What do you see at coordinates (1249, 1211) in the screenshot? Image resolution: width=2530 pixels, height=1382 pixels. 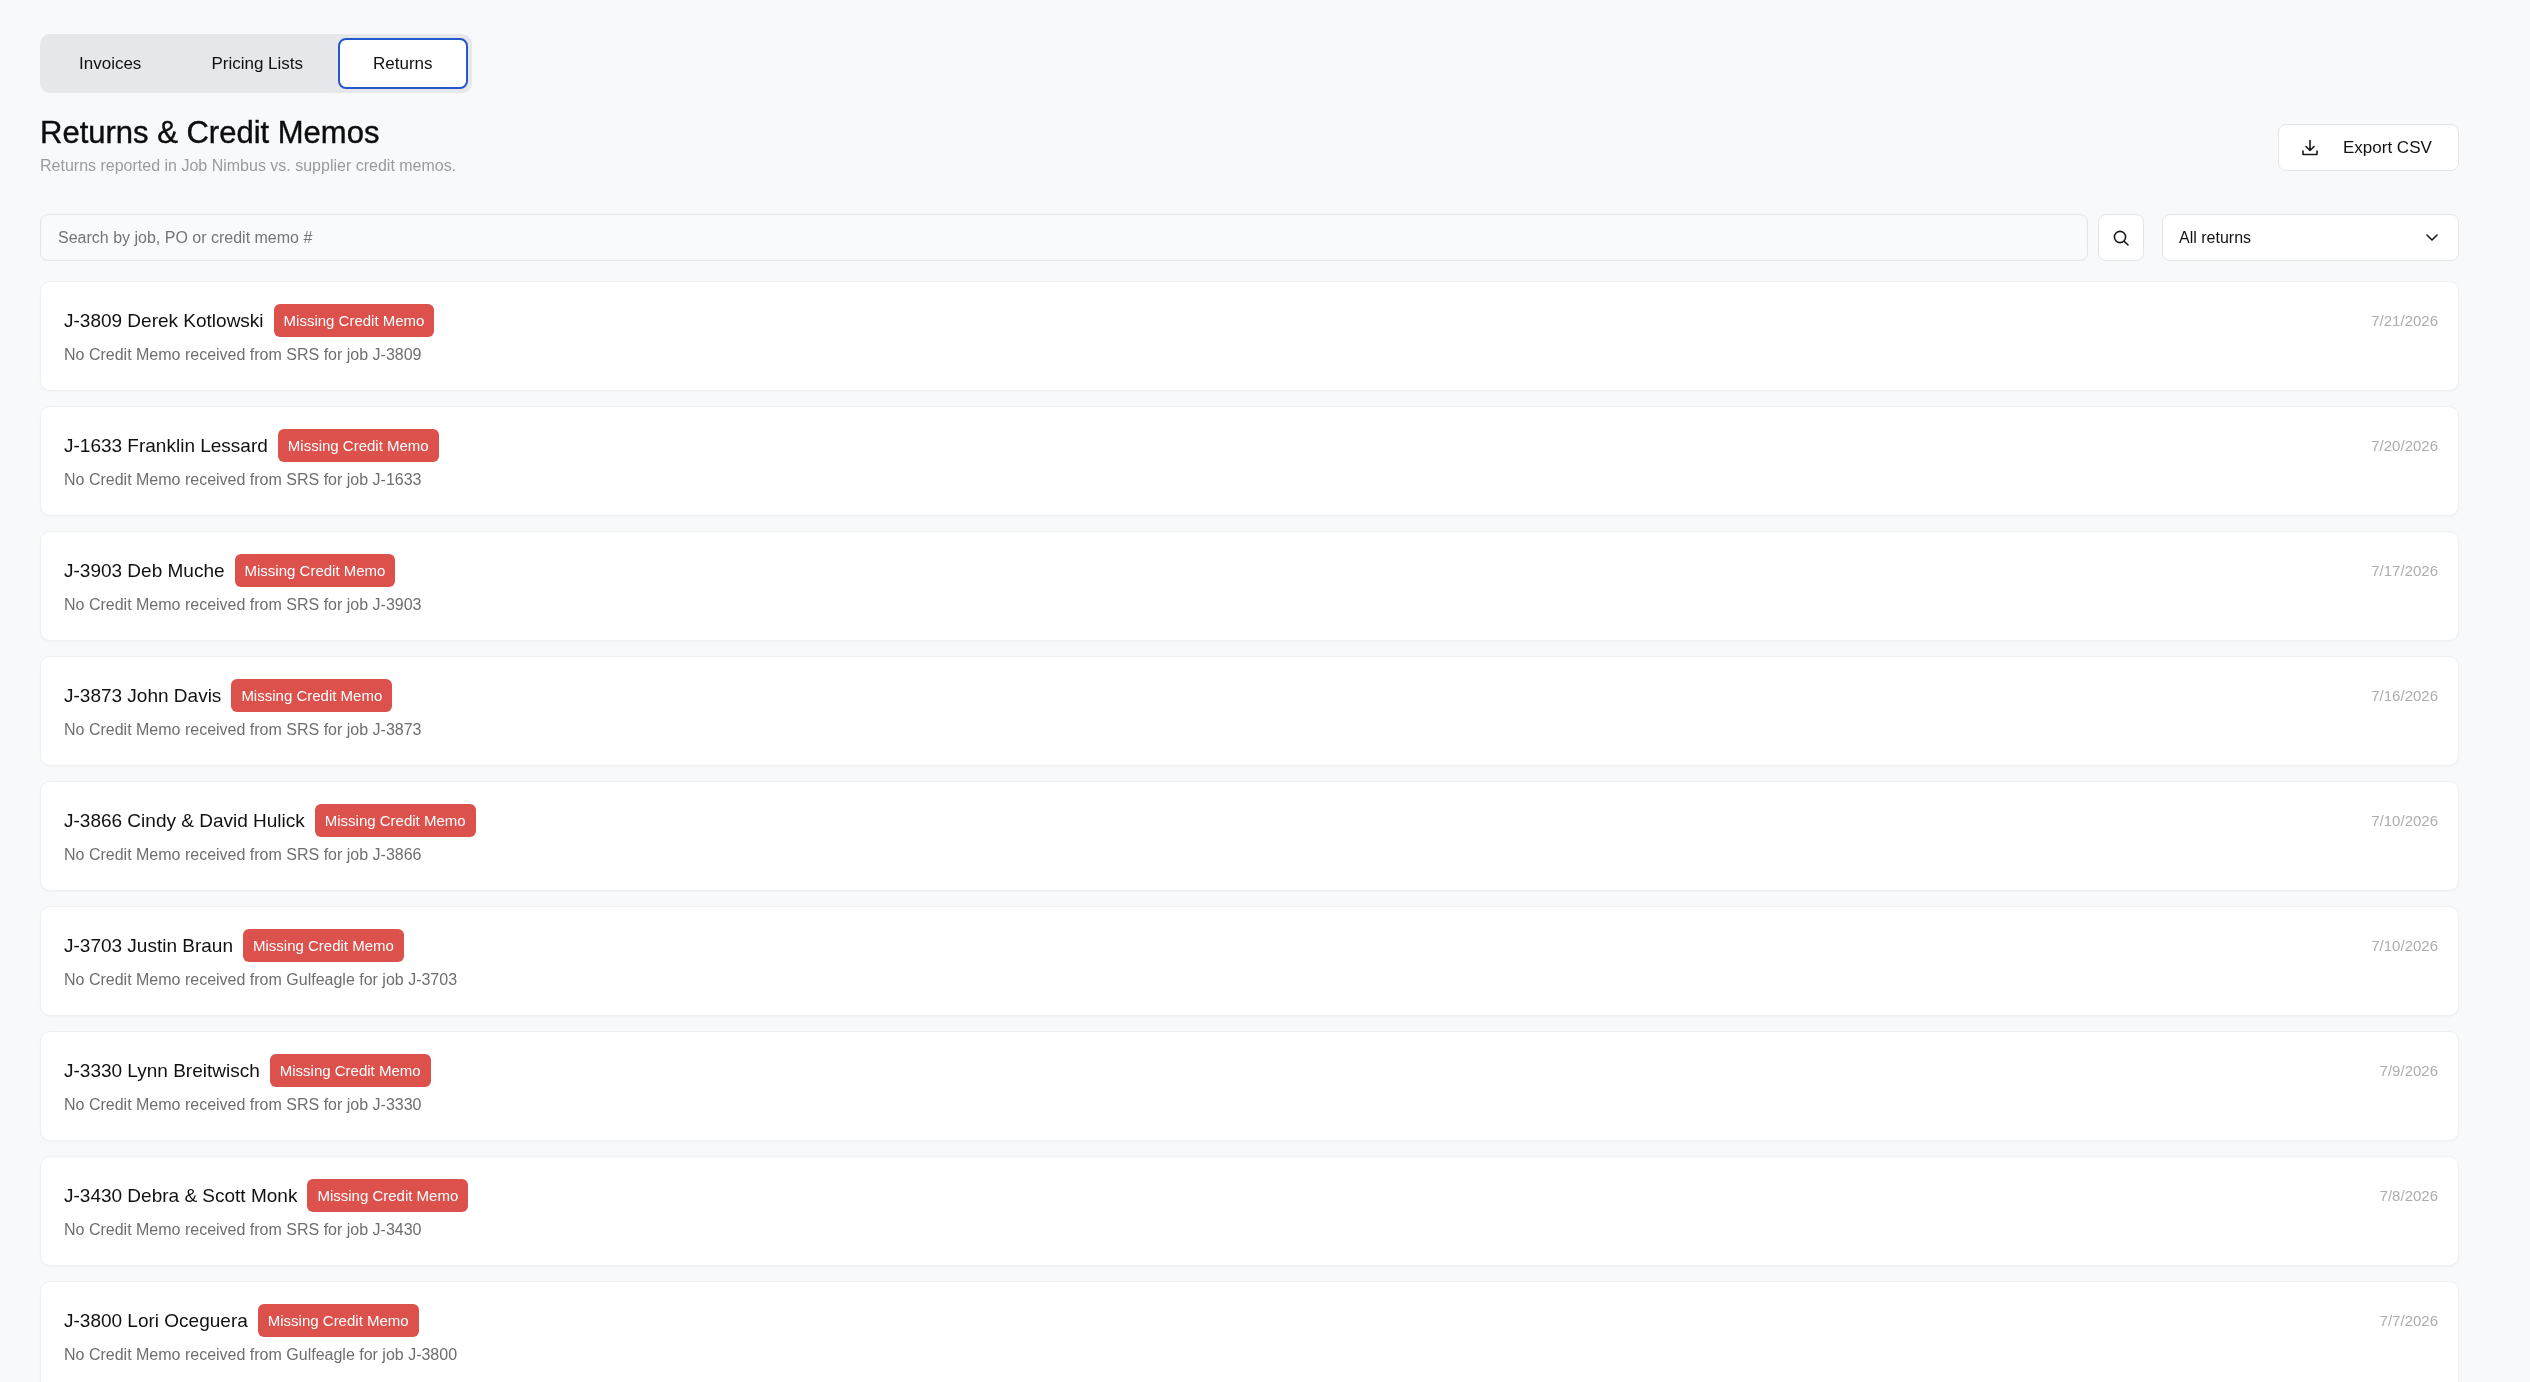 I see `return-card: J-3430 Debra & Scott Monk Missing Credit Memo 7/8/2026 No Credit Memo received from SRS for job J-3430` at bounding box center [1249, 1211].